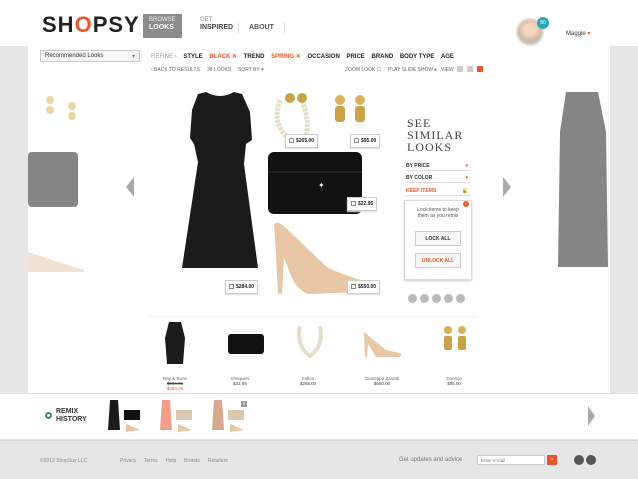 Image resolution: width=638 pixels, height=479 pixels. I want to click on footer-link-help: Help, so click(171, 461).